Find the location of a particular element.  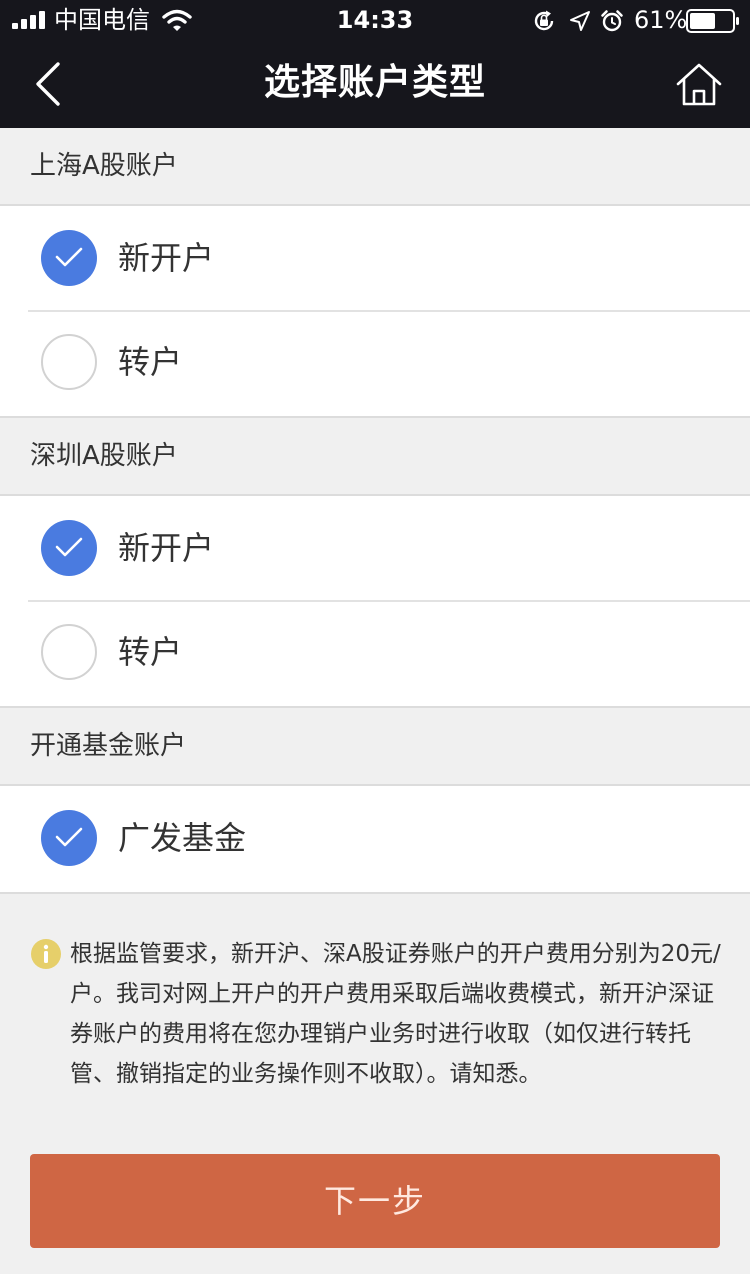

location-arrow-icon is located at coordinates (580, 21).